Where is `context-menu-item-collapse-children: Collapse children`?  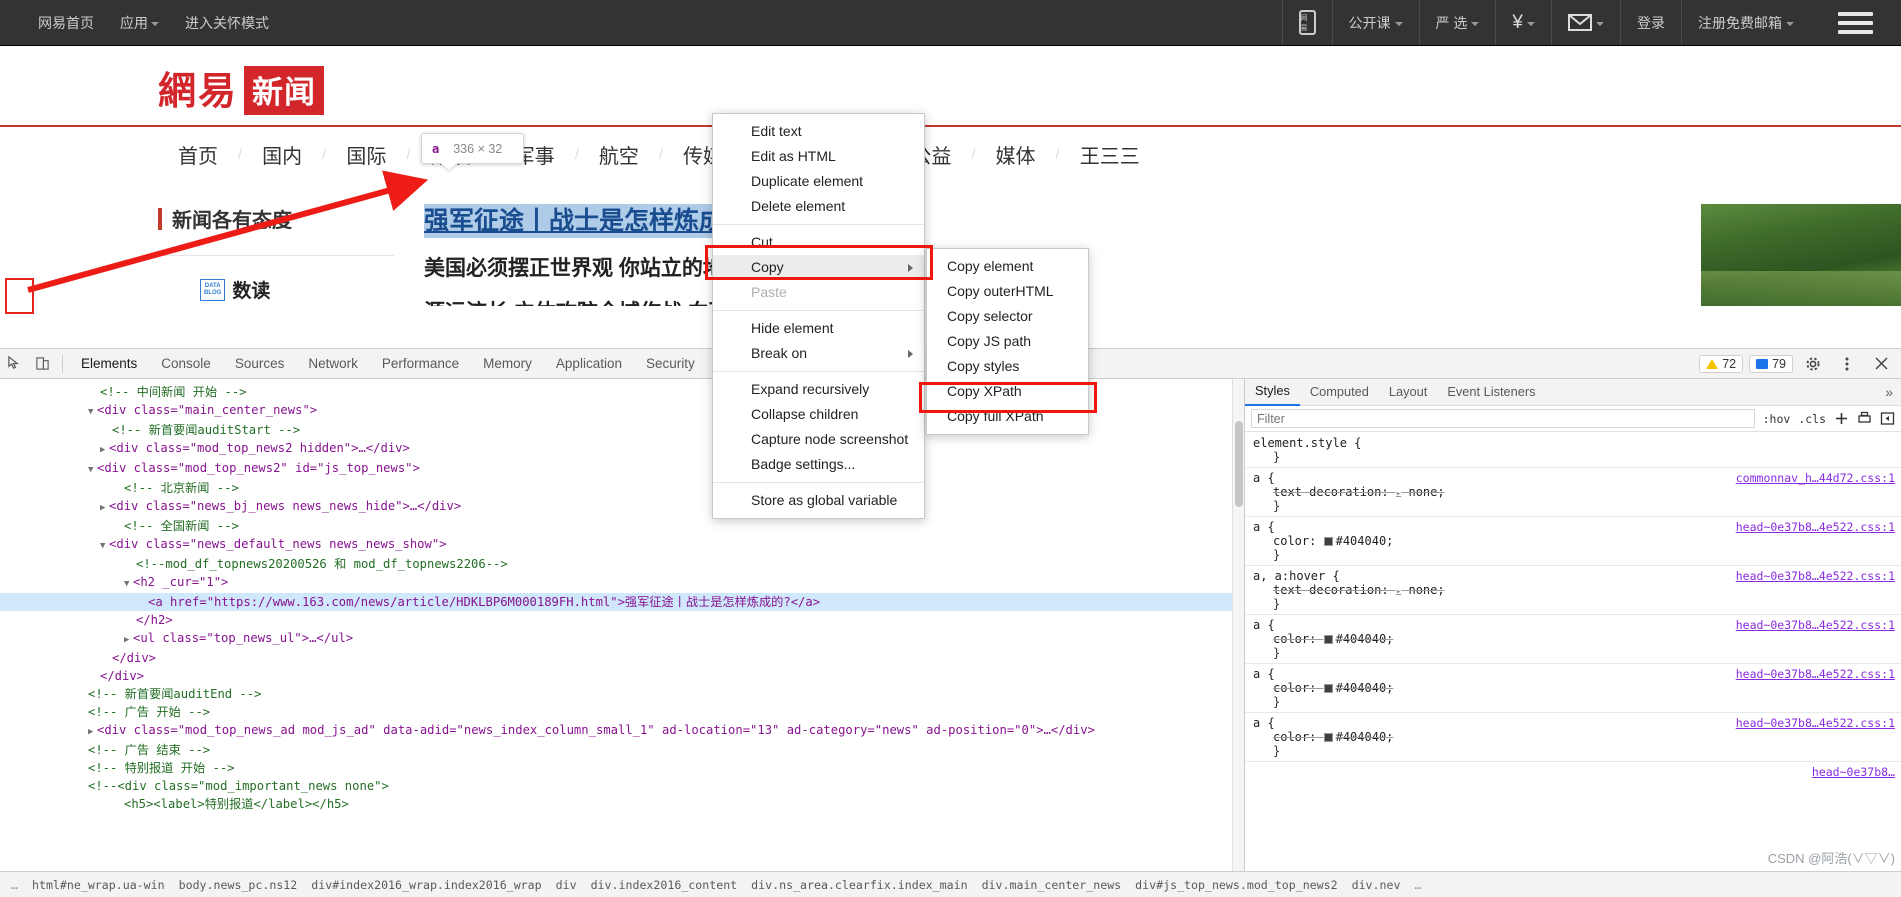
context-menu-item-collapse-children: Collapse children is located at coordinates (818, 414).